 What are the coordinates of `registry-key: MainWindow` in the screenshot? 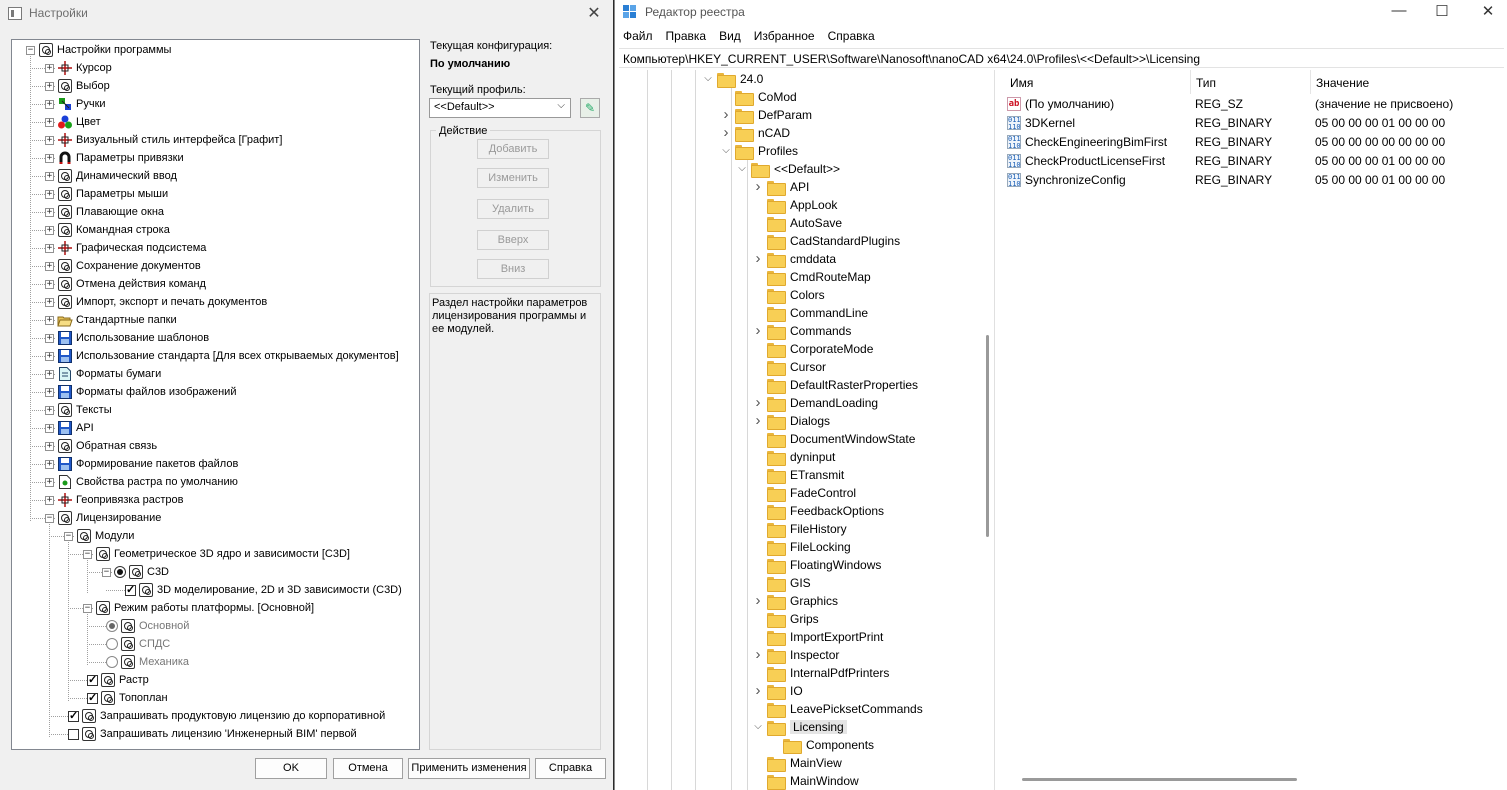 It's located at (813, 781).